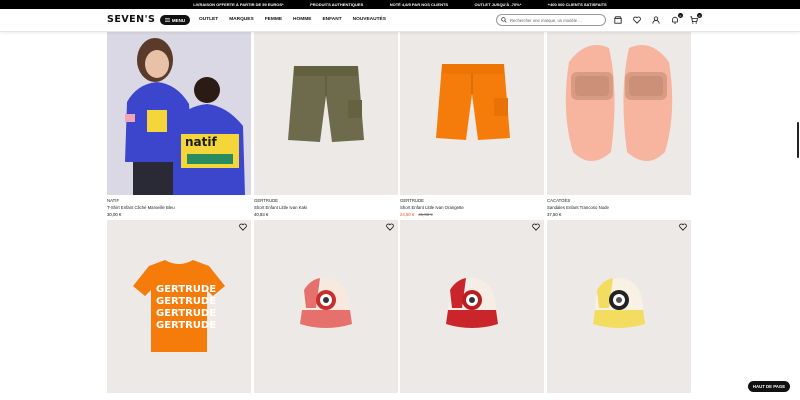  I want to click on logo: SEVEN'S, so click(131, 19).